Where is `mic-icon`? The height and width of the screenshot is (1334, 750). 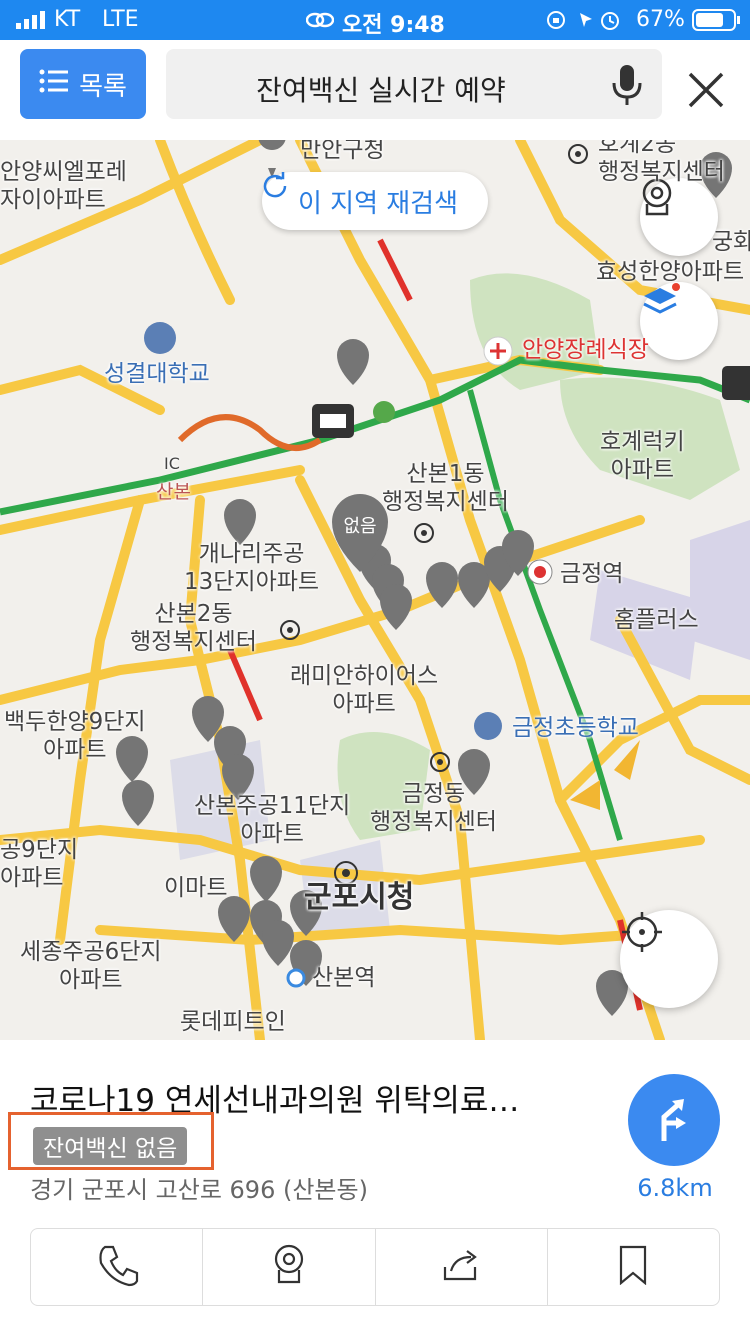 mic-icon is located at coordinates (627, 87).